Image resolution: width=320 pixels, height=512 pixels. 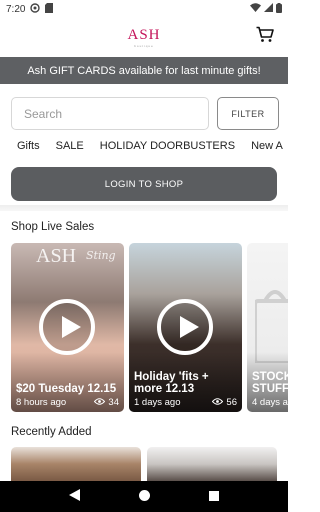 What do you see at coordinates (144, 208) in the screenshot?
I see `section-divider` at bounding box center [144, 208].